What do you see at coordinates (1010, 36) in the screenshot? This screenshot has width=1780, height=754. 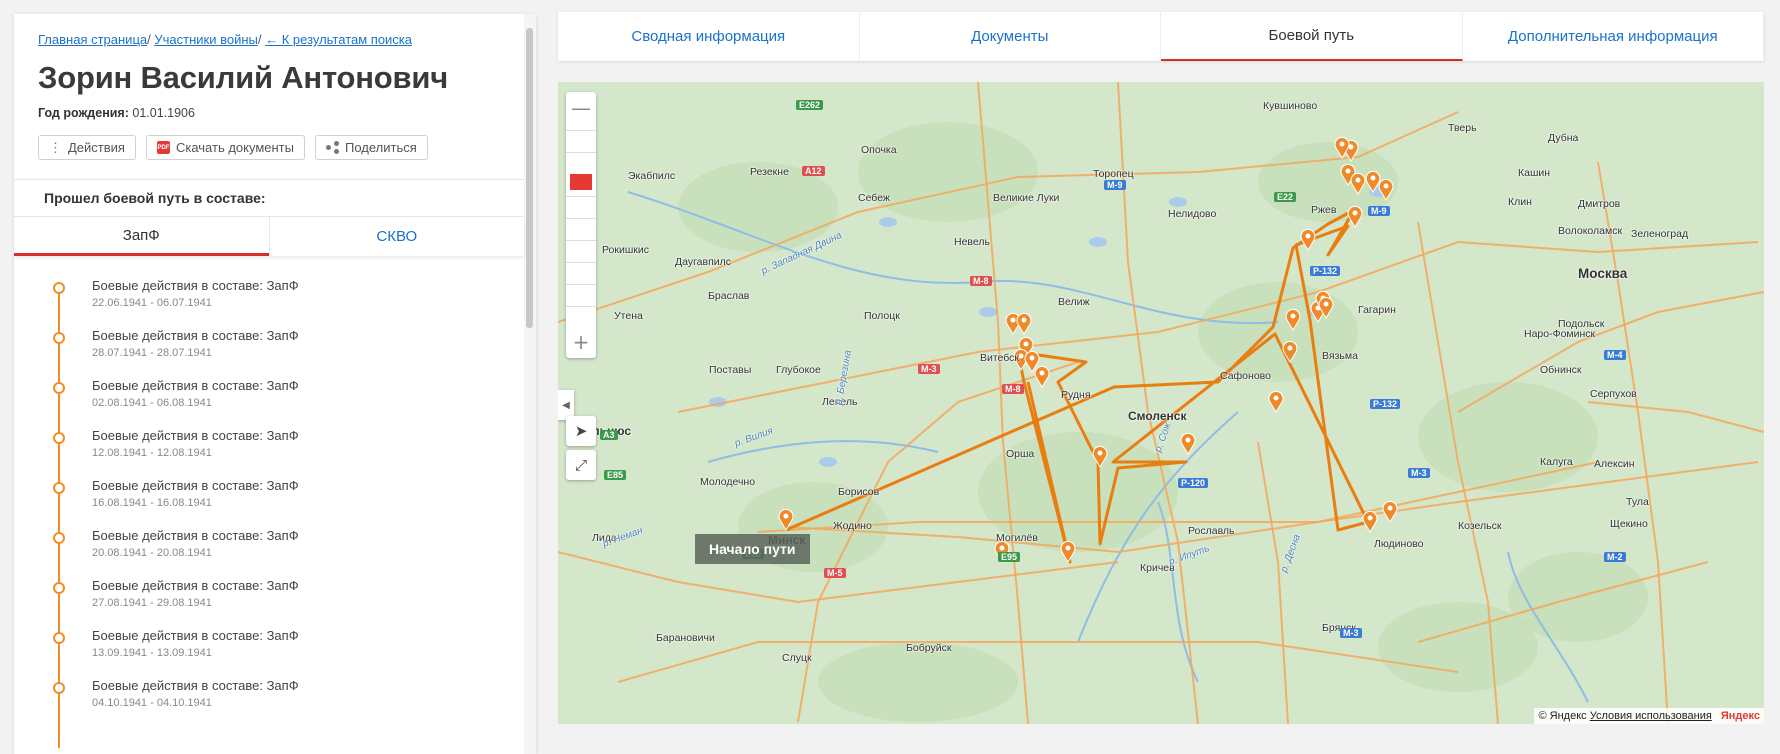 I see `tab-documents: Документы` at bounding box center [1010, 36].